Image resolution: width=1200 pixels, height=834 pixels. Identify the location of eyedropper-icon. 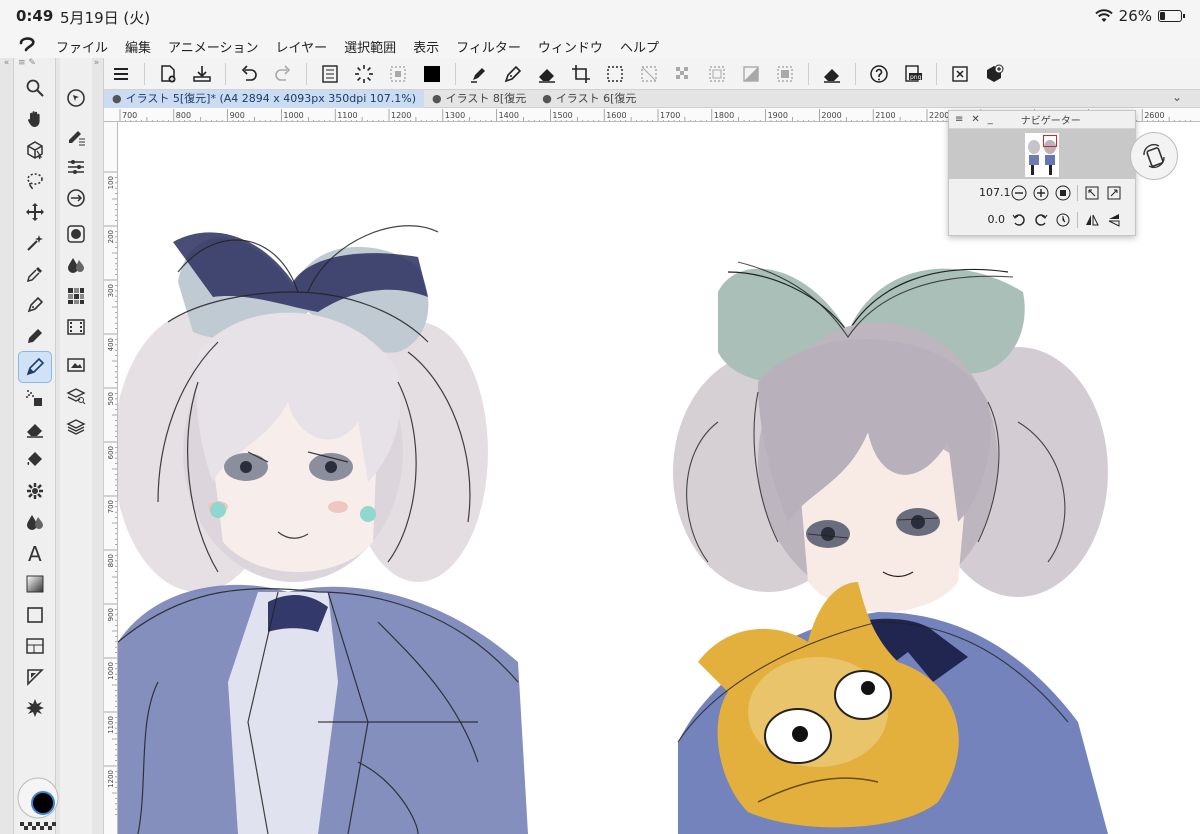
(35, 274).